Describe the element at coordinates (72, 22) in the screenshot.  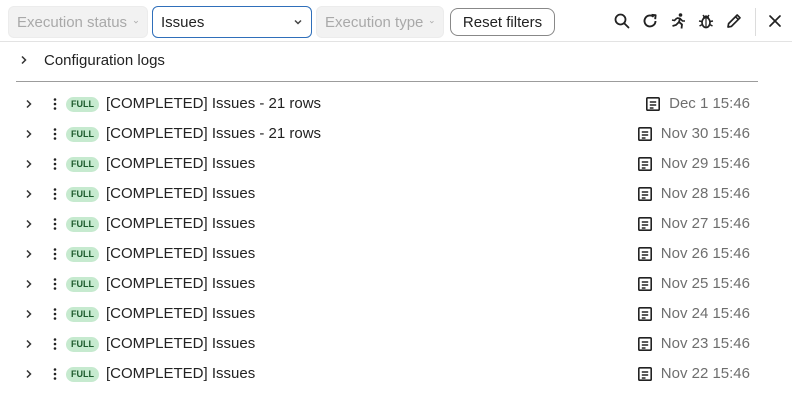
I see `execution-status-label: Execution status` at that location.